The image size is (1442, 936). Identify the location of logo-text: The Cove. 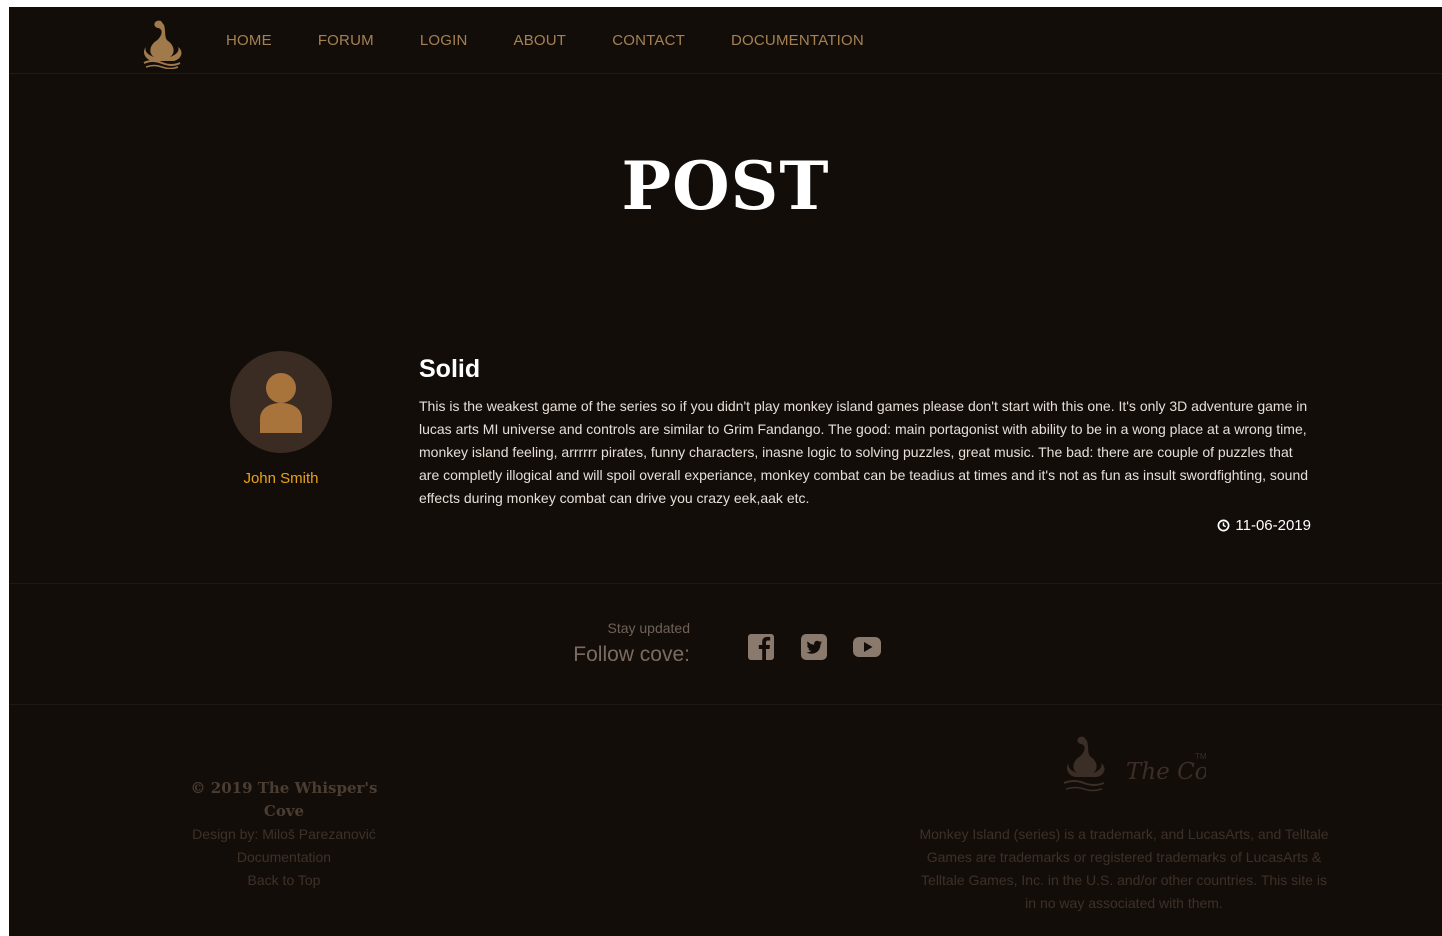
(1166, 772).